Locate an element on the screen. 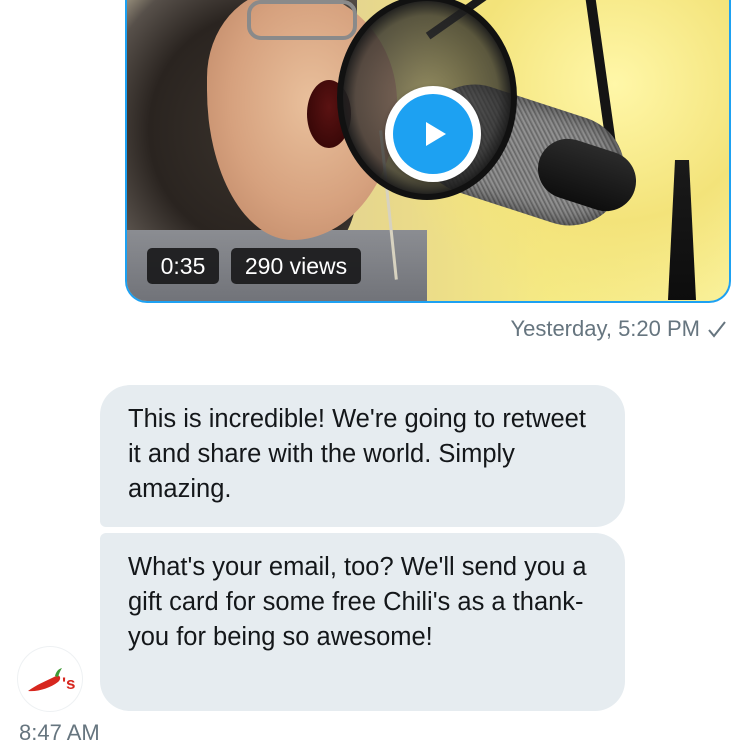 Image resolution: width=750 pixels, height=750 pixels. video-duration: 0:35 is located at coordinates (183, 266).